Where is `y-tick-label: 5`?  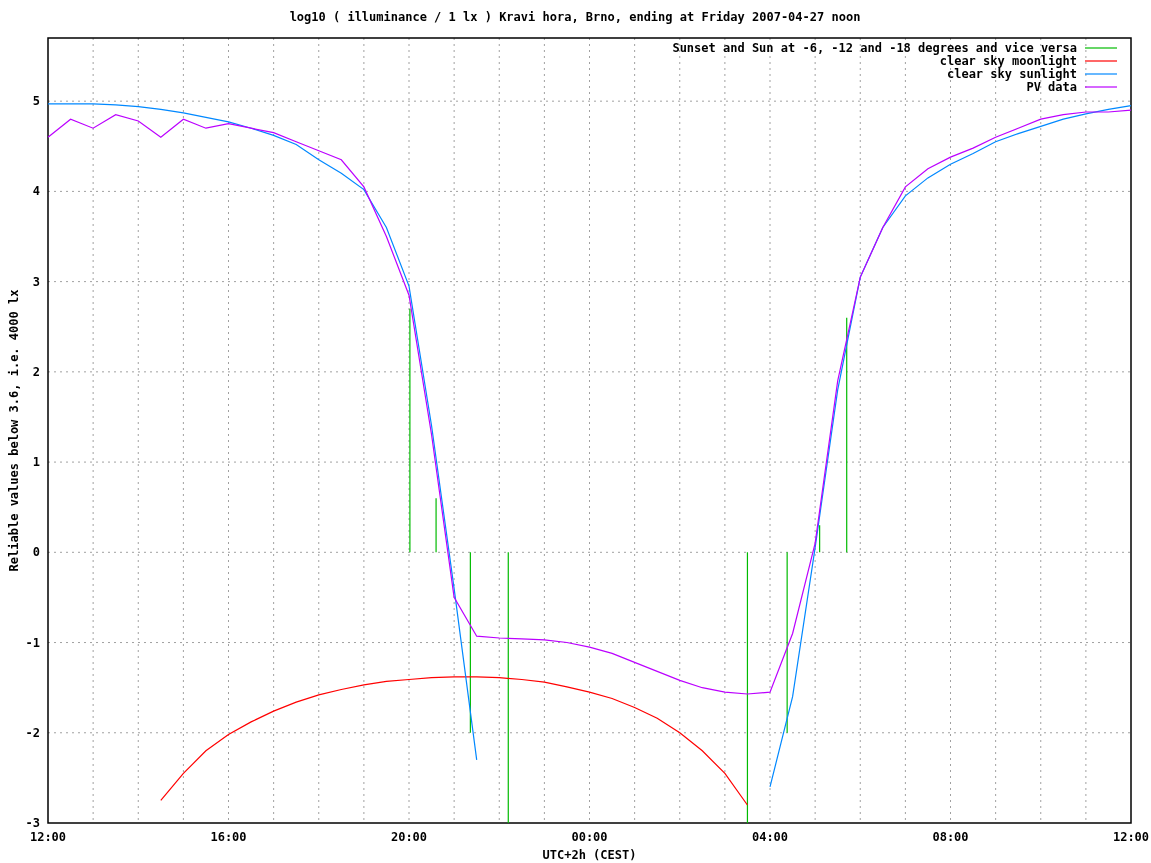 y-tick-label: 5 is located at coordinates (36, 101).